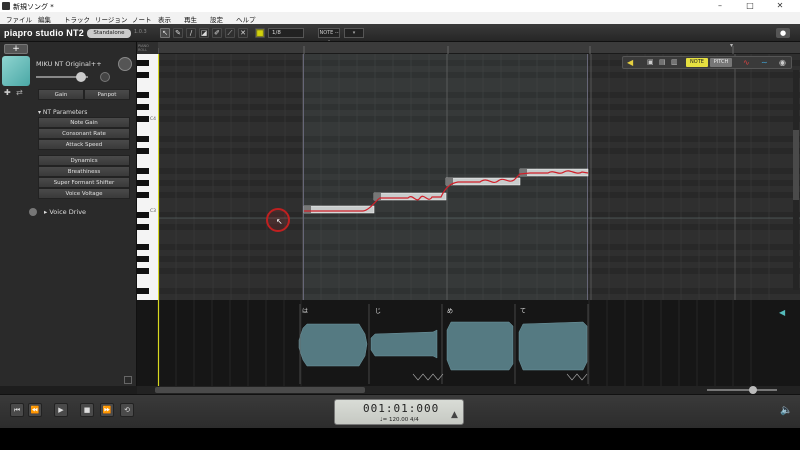  What do you see at coordinates (33, 212) in the screenshot?
I see `voice-drive-toggle` at bounding box center [33, 212].